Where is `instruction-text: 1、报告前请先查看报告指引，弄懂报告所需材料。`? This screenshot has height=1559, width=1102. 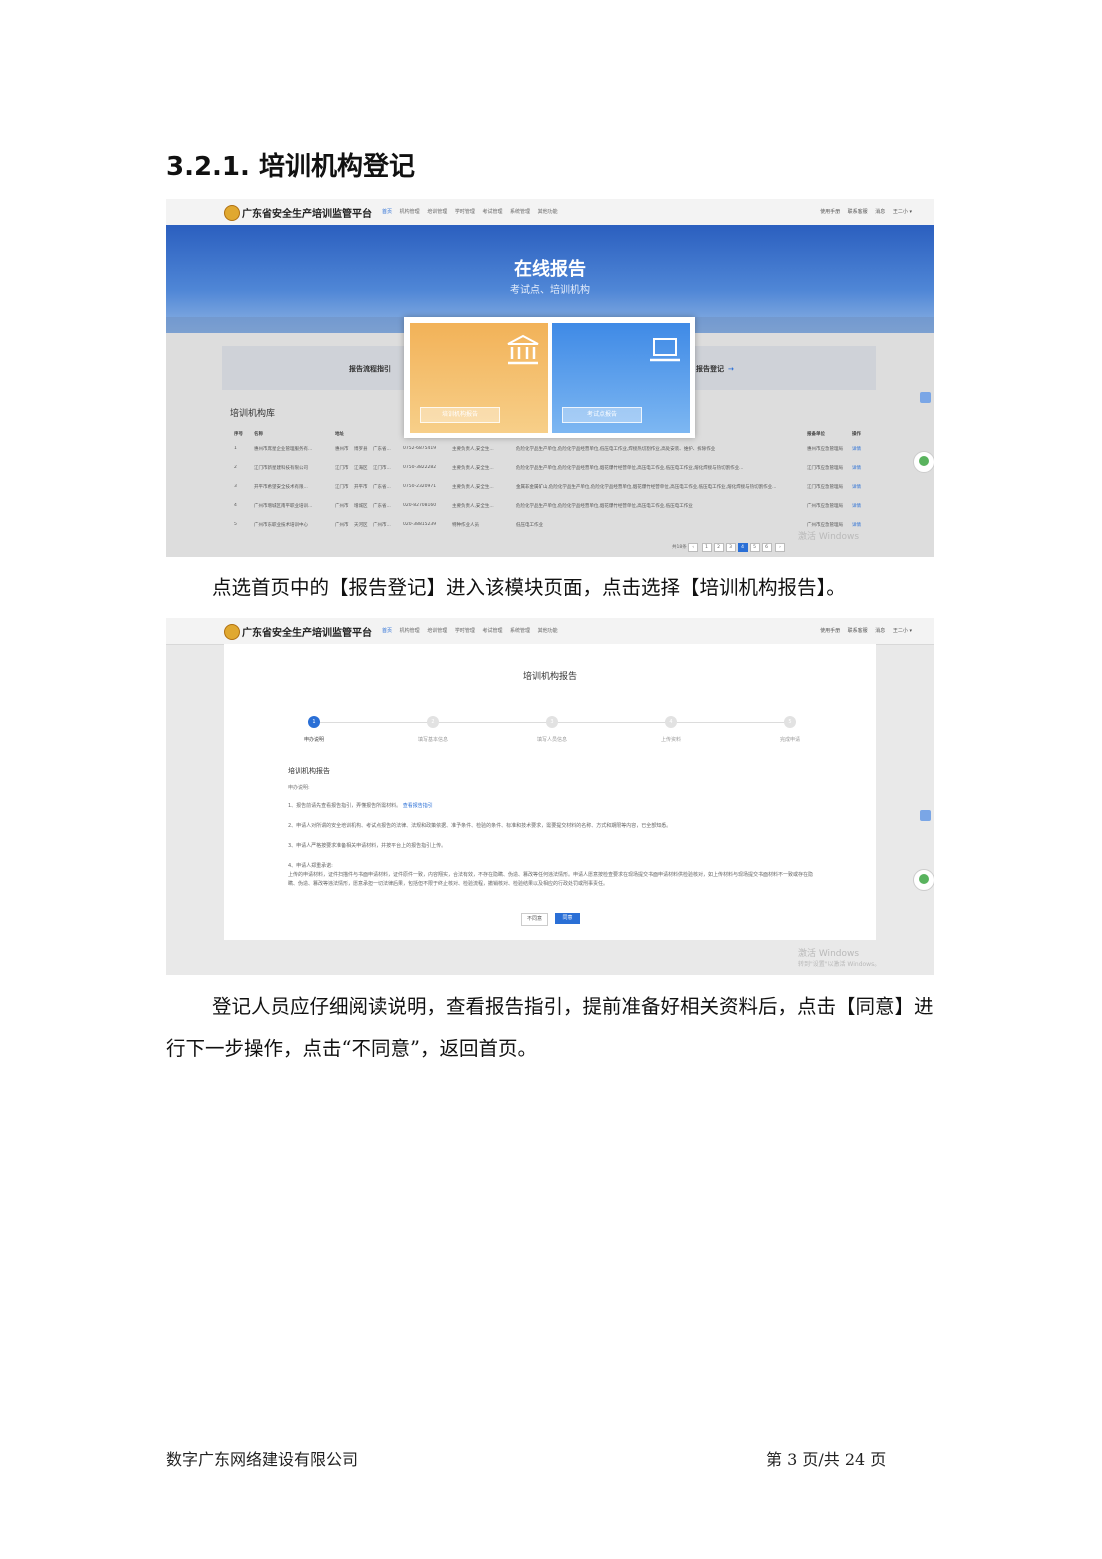 instruction-text: 1、报告前请先查看报告指引，弄懂报告所需材料。 is located at coordinates (345, 806).